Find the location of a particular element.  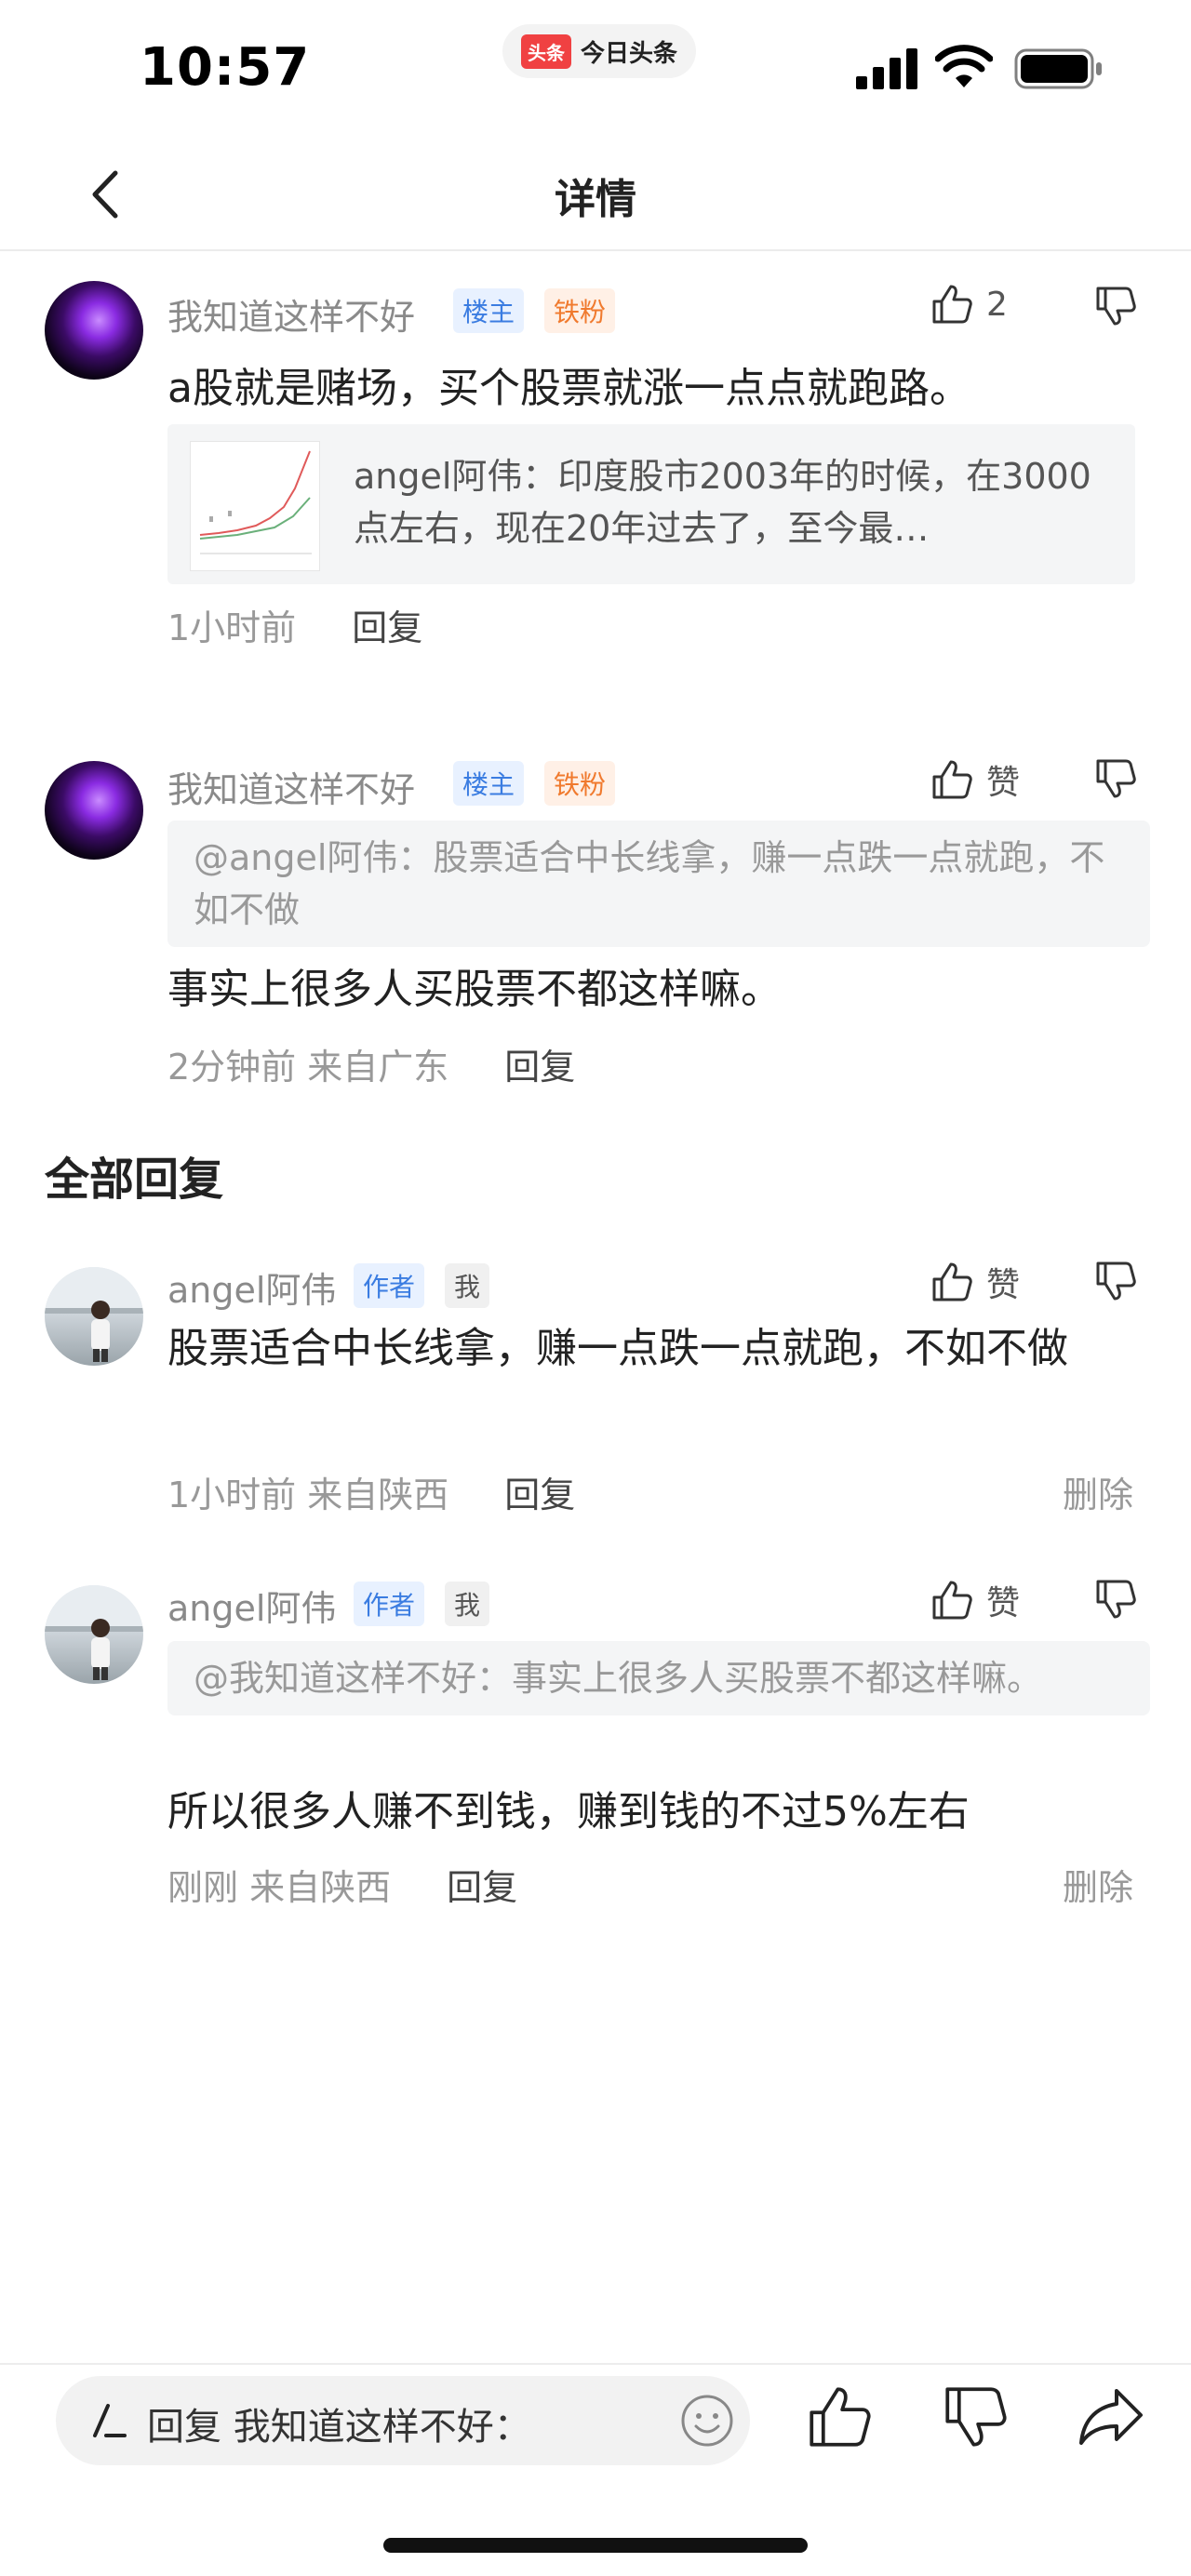

cellular-signal-icon is located at coordinates (886, 68).